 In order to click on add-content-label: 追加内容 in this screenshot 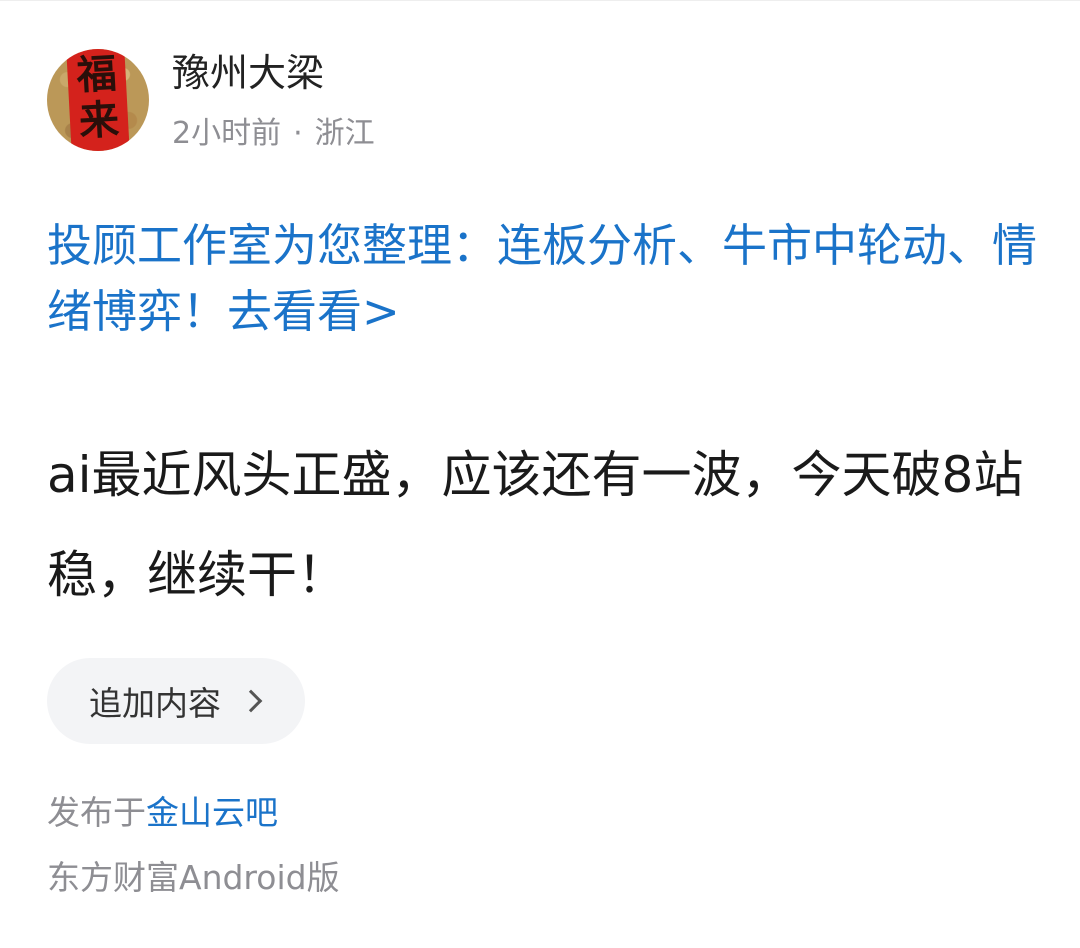, I will do `click(155, 703)`.